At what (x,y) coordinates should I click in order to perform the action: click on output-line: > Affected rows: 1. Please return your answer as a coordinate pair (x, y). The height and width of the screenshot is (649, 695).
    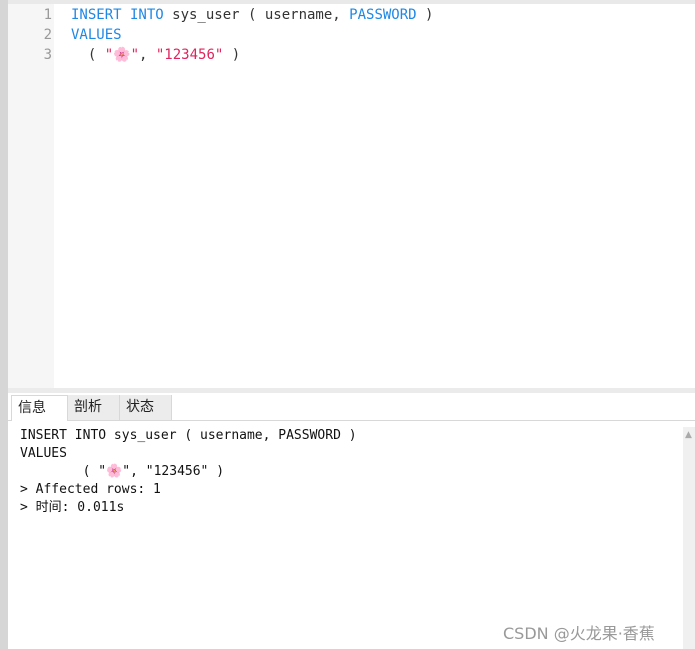
    Looking at the image, I should click on (90, 489).